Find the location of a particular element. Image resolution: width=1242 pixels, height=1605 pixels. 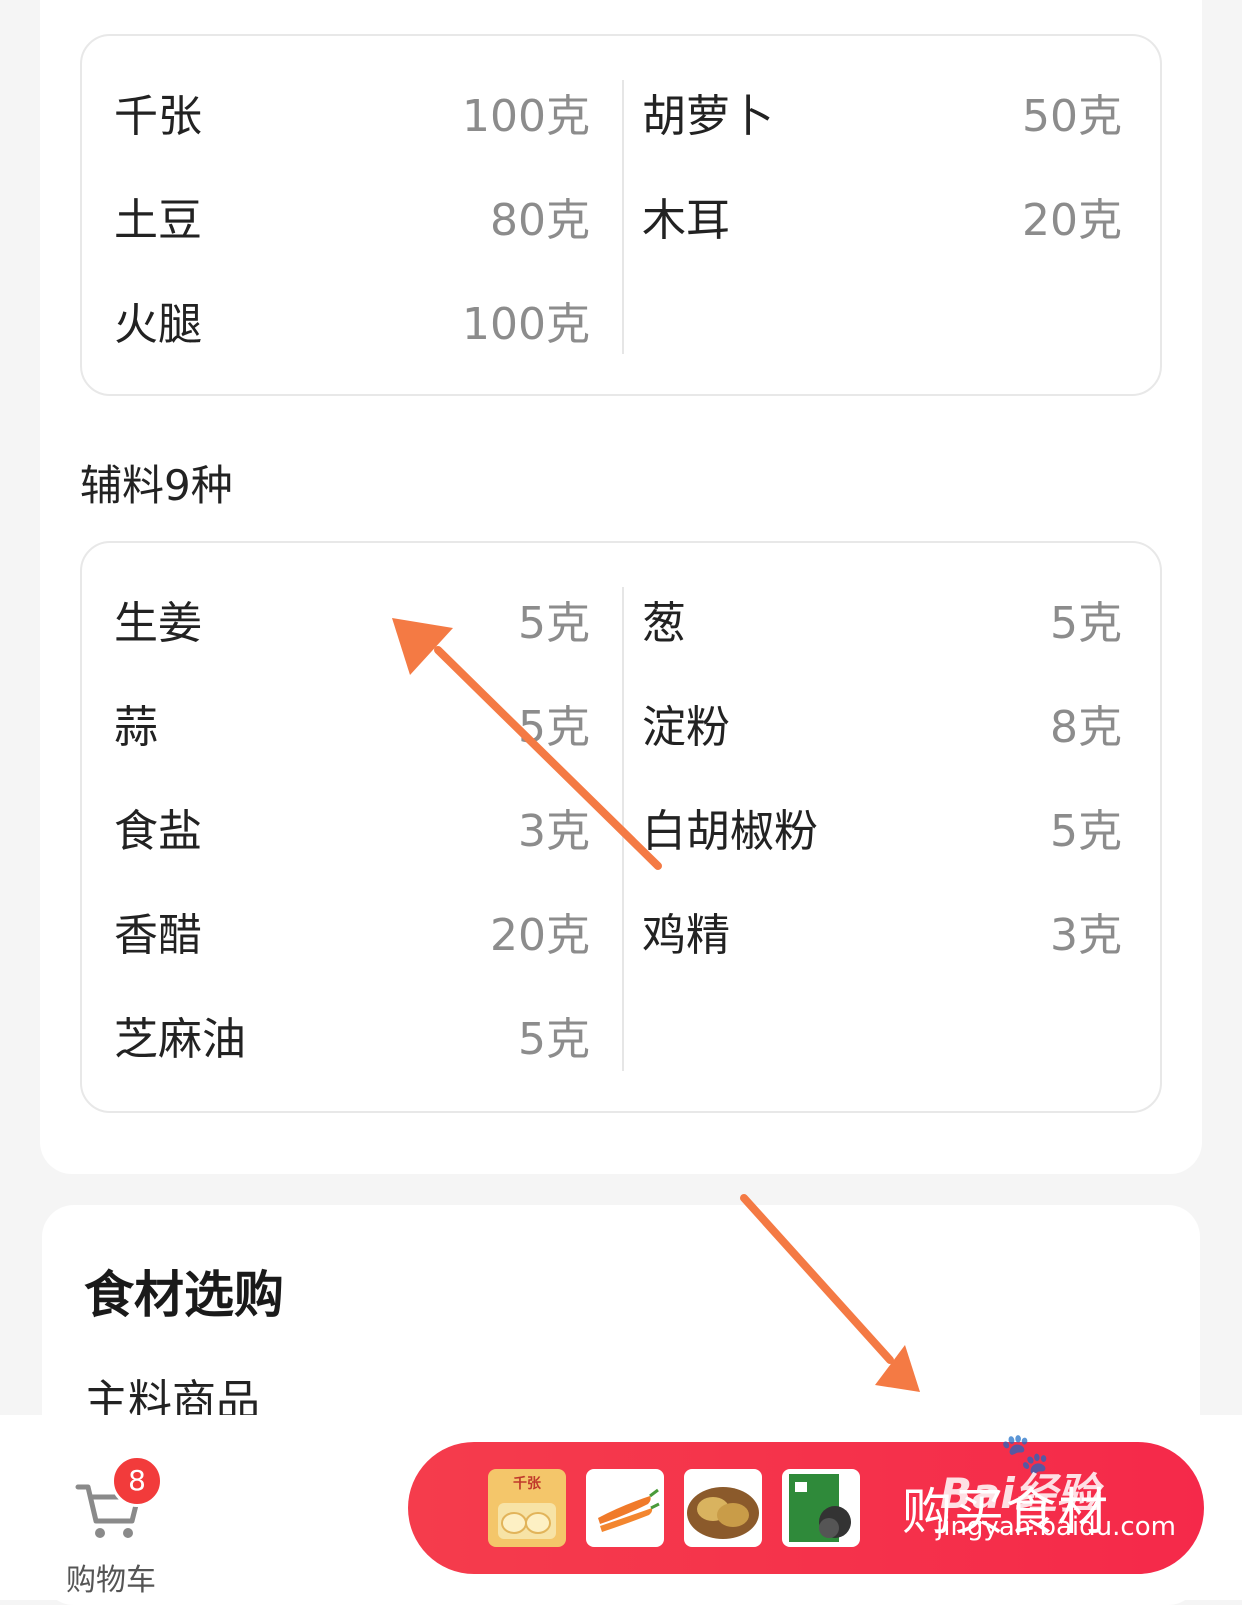

fungus-package-icon is located at coordinates (820, 1508).